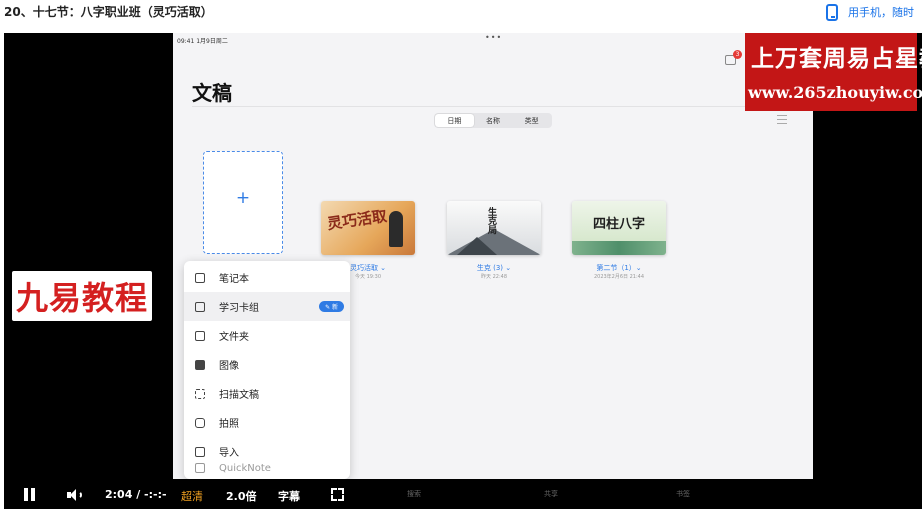 This screenshot has height=509, width=922. I want to click on menu-item-study-cards: 学习卡组 ✎ 新, so click(267, 306).